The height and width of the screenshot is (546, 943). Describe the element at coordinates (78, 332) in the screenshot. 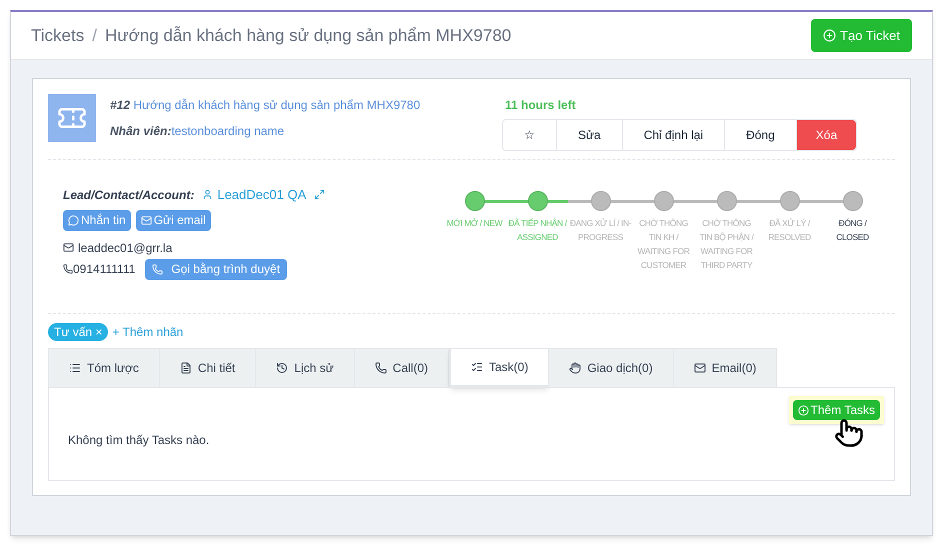

I see `tag: Tư vấn ×` at that location.